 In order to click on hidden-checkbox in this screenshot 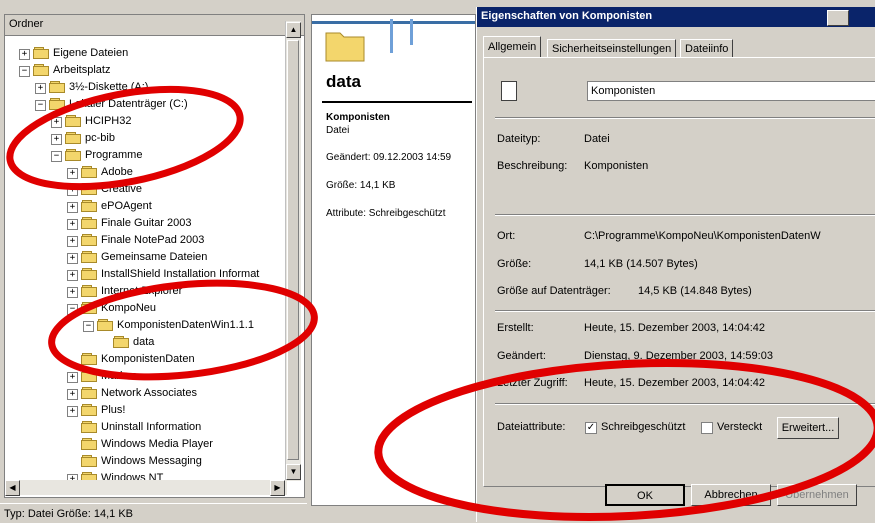, I will do `click(707, 428)`.